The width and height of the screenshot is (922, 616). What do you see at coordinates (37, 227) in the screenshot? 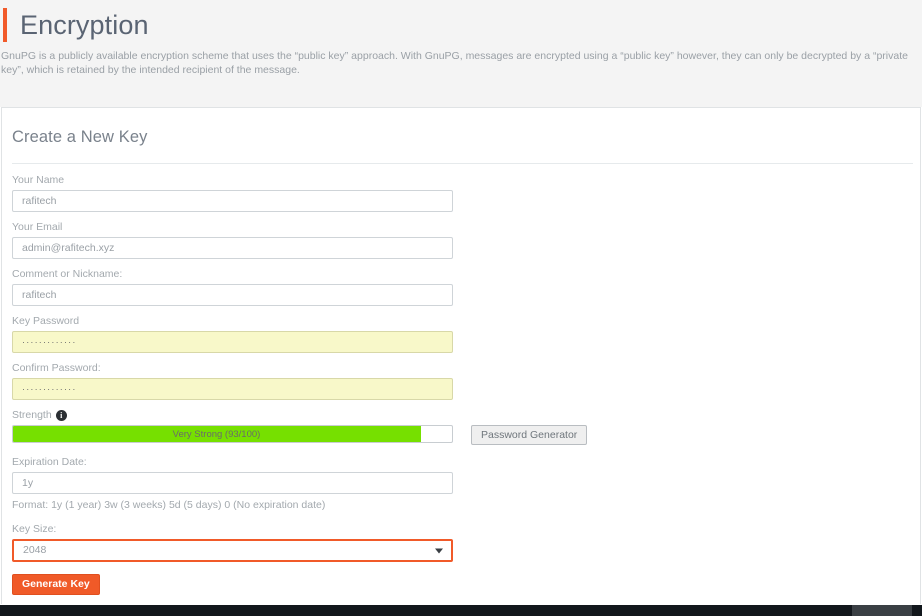
I see `your-email-label: Your Email` at bounding box center [37, 227].